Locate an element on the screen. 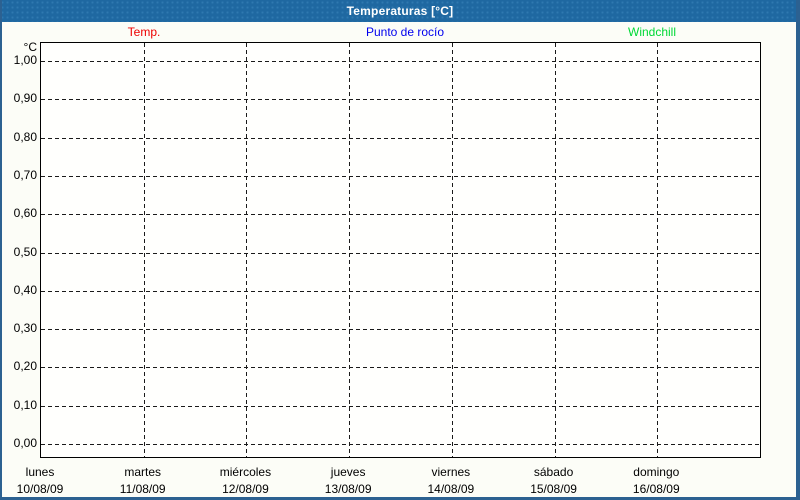  y-axis-tick-label: 0,20 is located at coordinates (25, 366).